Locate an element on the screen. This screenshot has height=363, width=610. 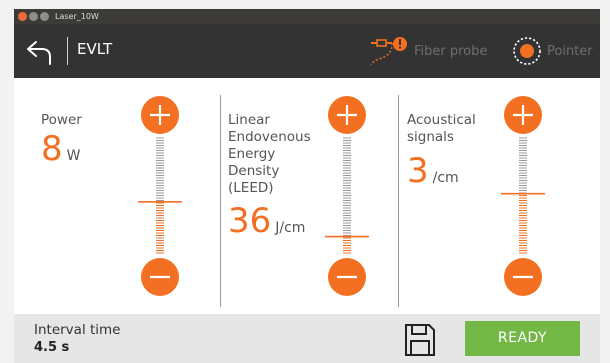
leed-value: 36 is located at coordinates (250, 221).